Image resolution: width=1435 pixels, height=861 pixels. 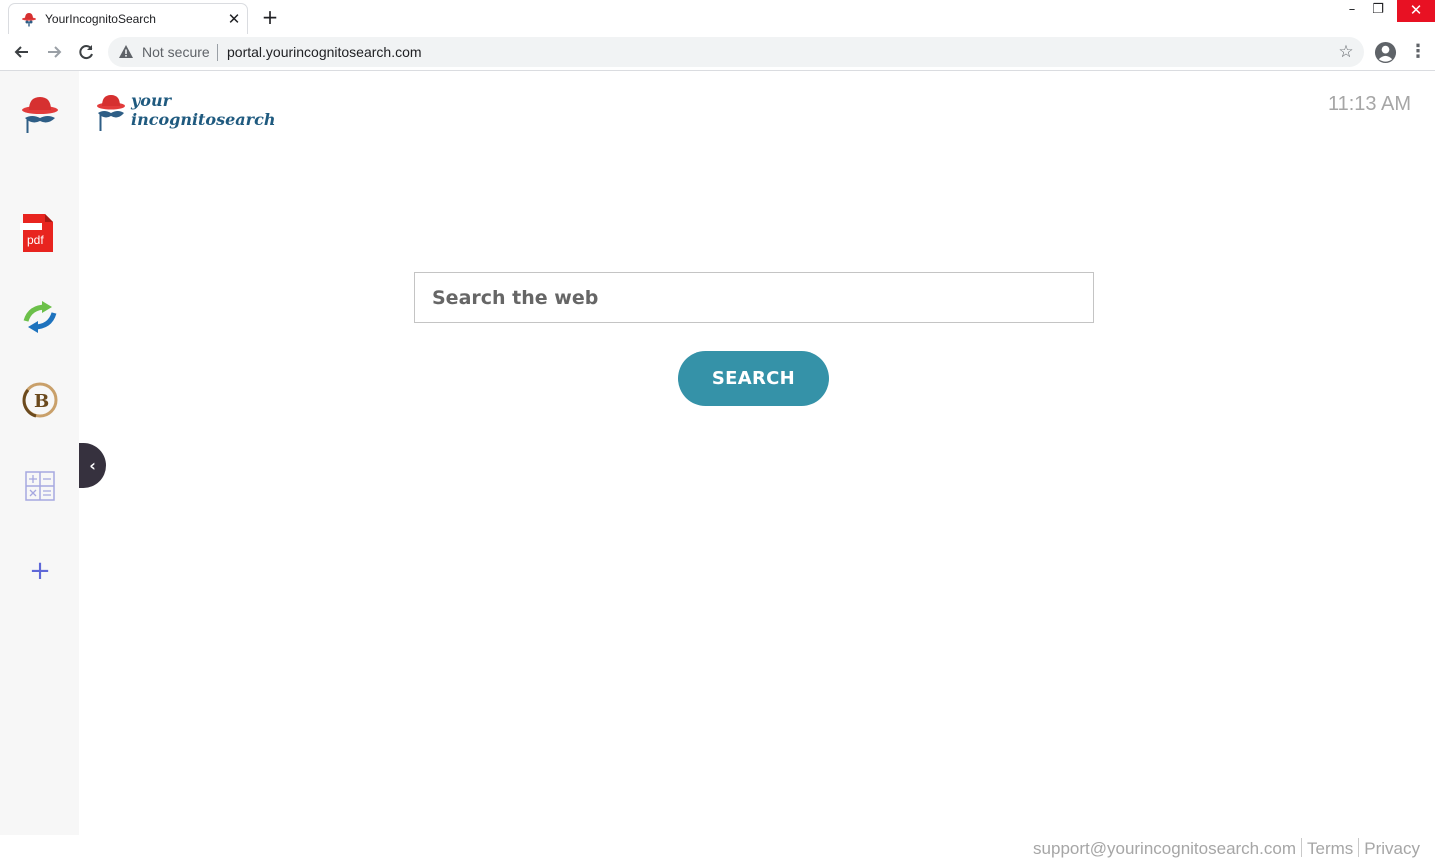 What do you see at coordinates (126, 52) in the screenshot?
I see `warning-icon` at bounding box center [126, 52].